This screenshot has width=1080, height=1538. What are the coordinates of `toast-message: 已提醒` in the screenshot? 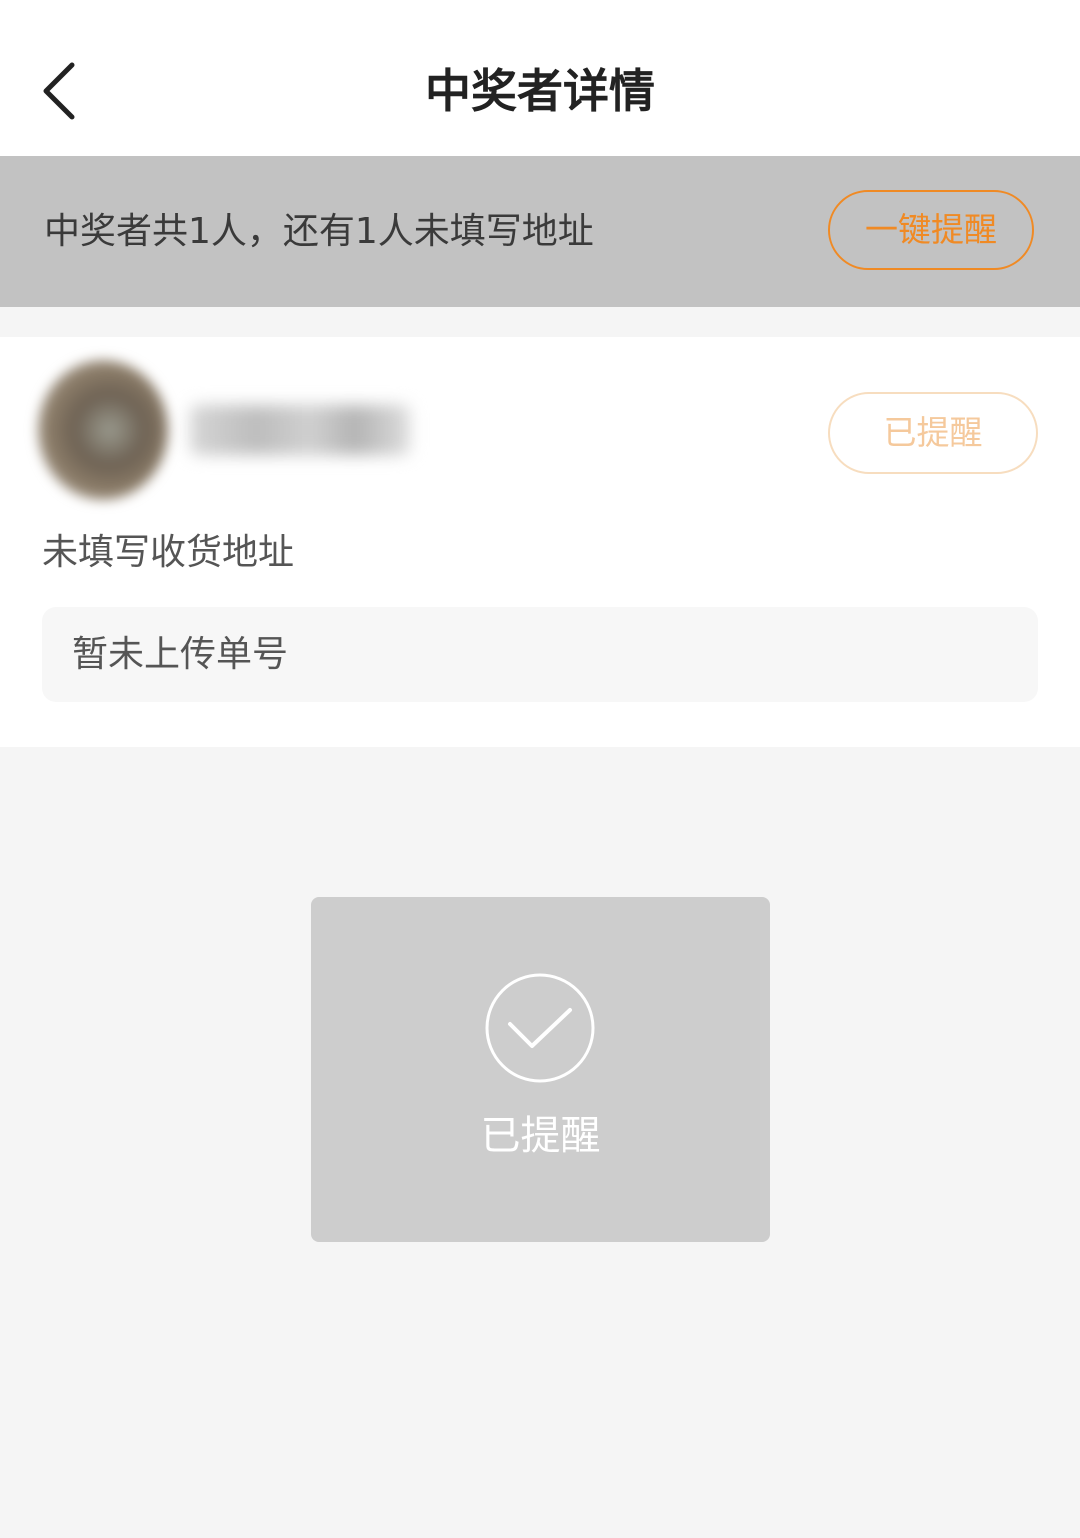 It's located at (540, 1136).